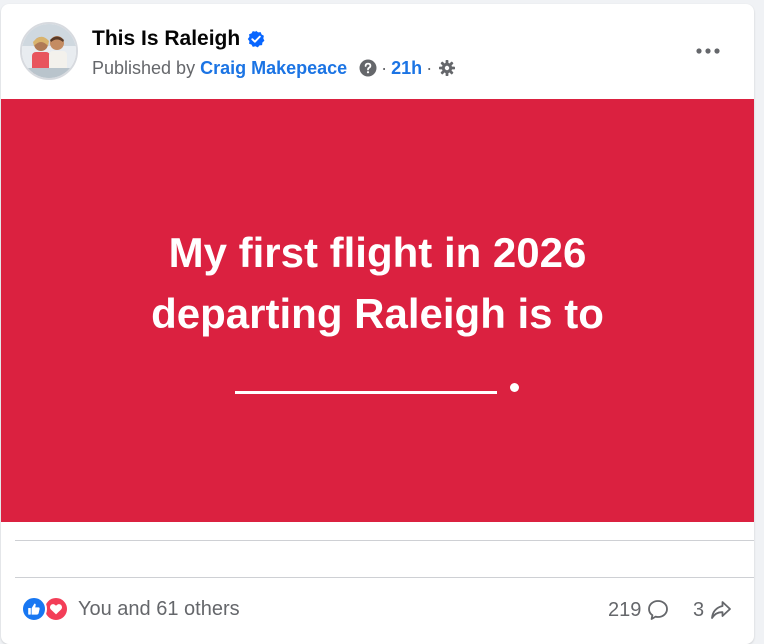 This screenshot has width=764, height=644. Describe the element at coordinates (159, 608) in the screenshot. I see `reactions-text: You and 61 others` at that location.